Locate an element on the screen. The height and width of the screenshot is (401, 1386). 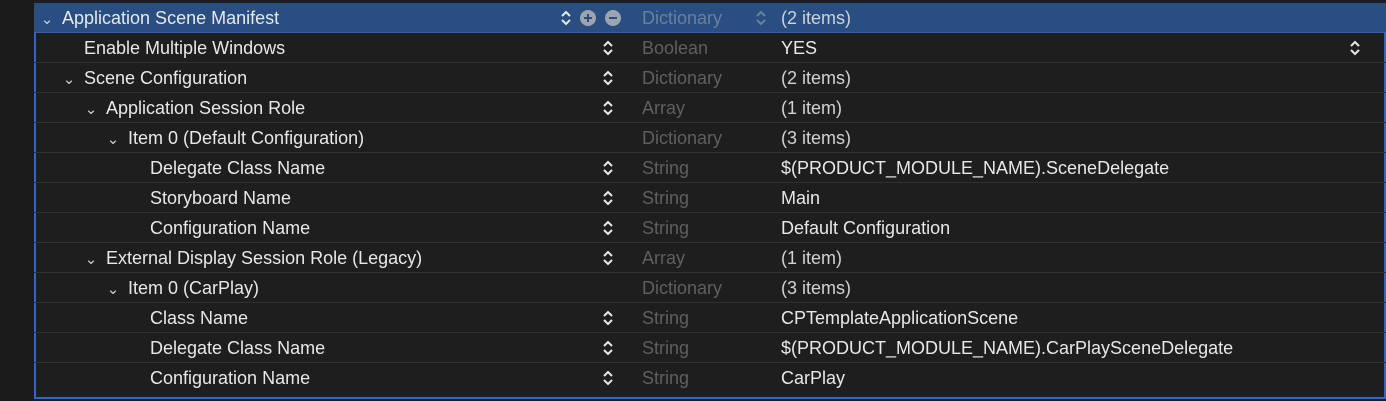
left-gutter is located at coordinates (17, 200).